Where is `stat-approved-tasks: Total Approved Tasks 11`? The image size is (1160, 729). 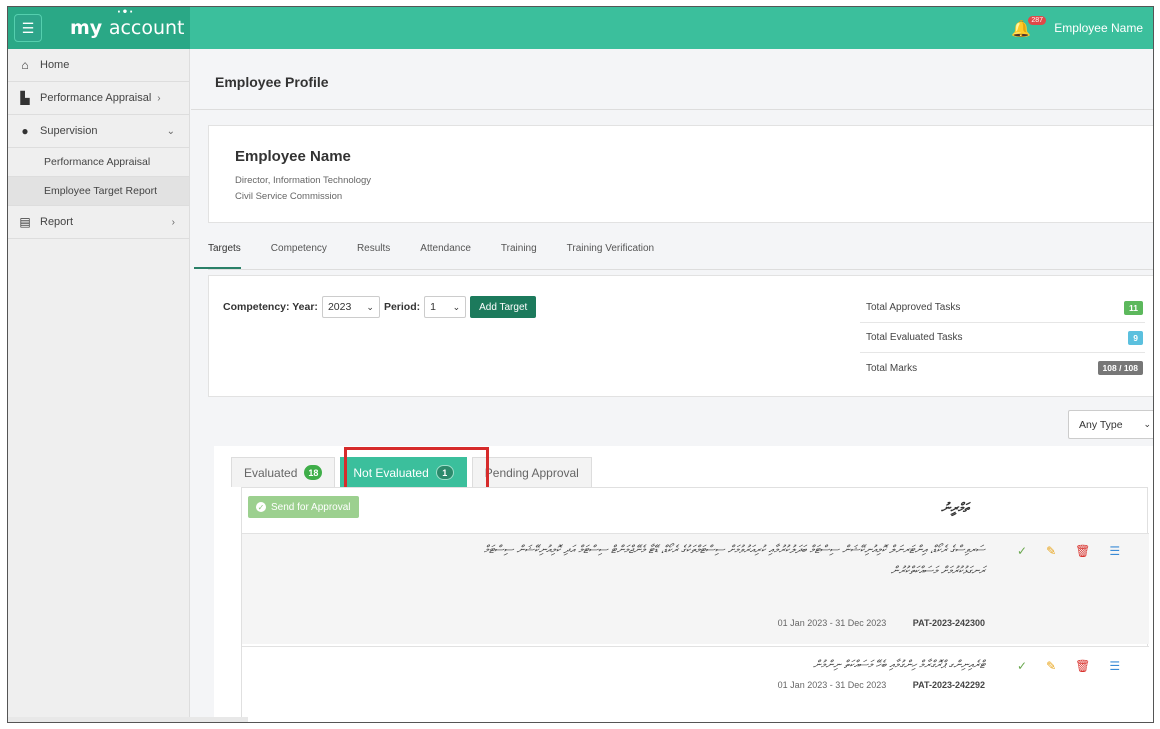 stat-approved-tasks: Total Approved Tasks 11 is located at coordinates (1002, 308).